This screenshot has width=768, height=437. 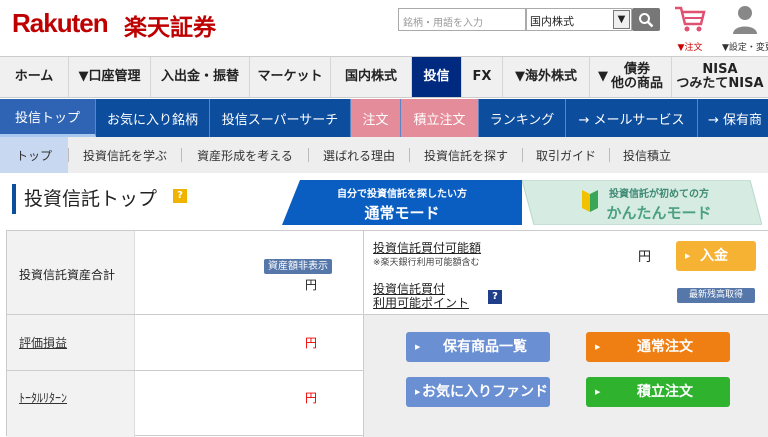 I want to click on rakuten-securities-logo: 楽天証券, so click(x=170, y=25).